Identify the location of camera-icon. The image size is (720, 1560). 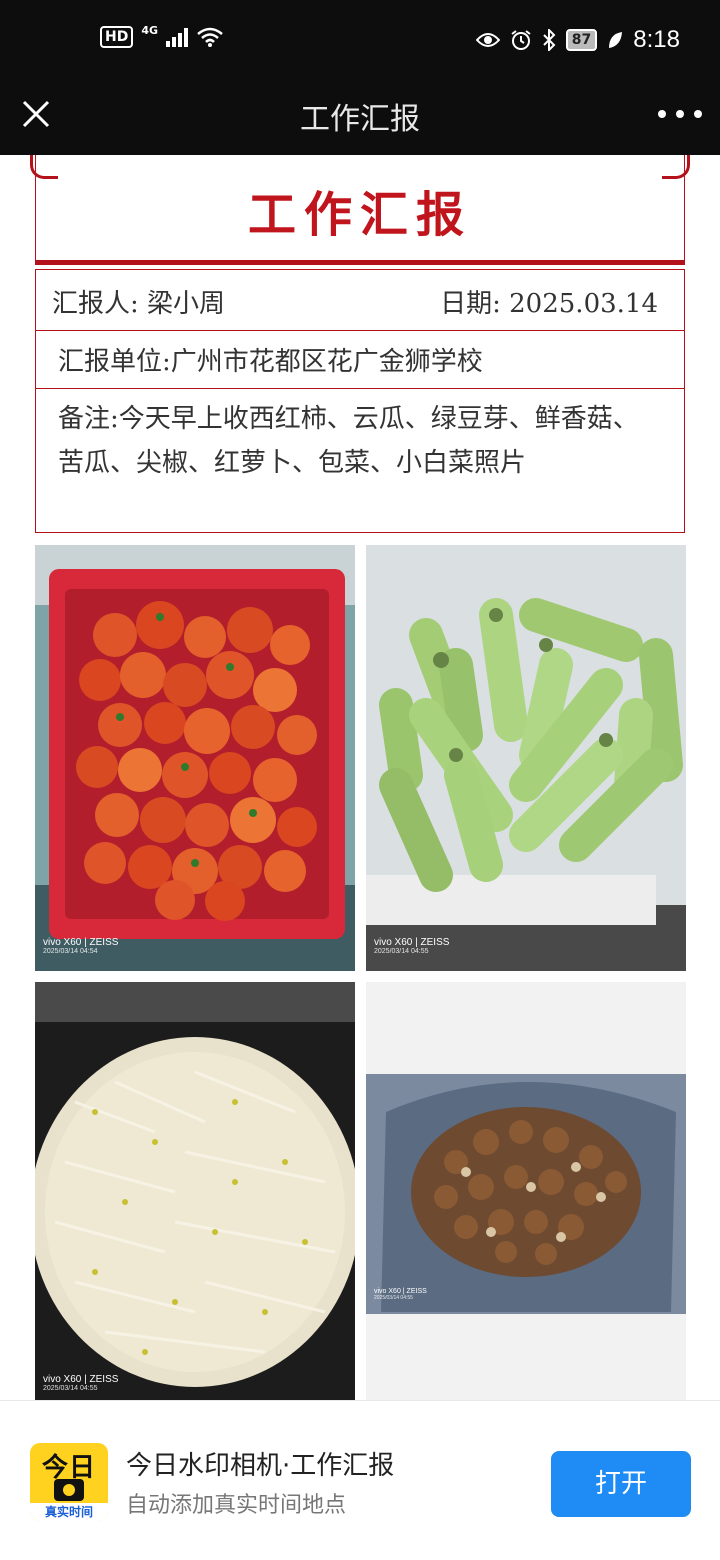
(69, 1490).